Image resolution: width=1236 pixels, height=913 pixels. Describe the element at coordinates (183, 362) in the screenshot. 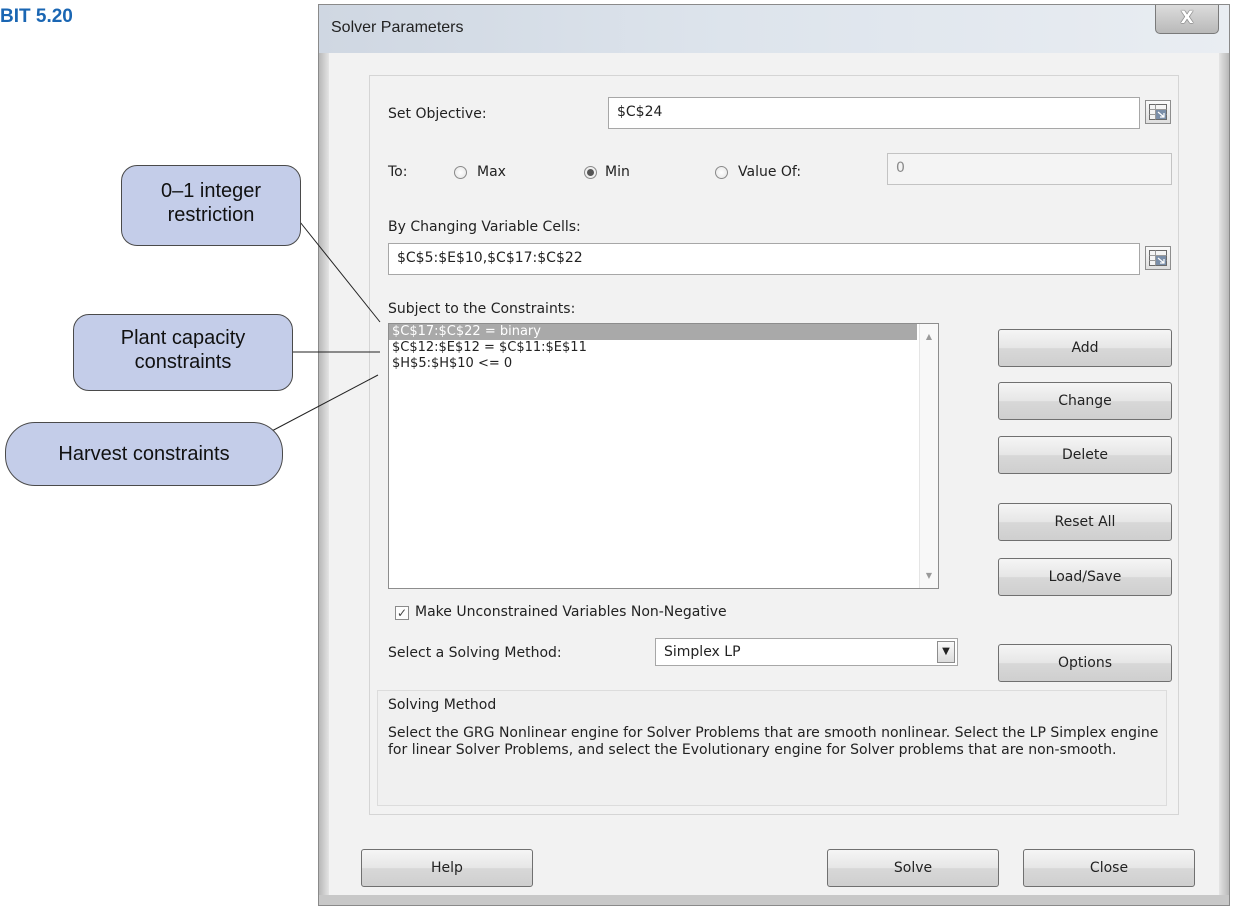

I see `callout-line: constraints` at that location.